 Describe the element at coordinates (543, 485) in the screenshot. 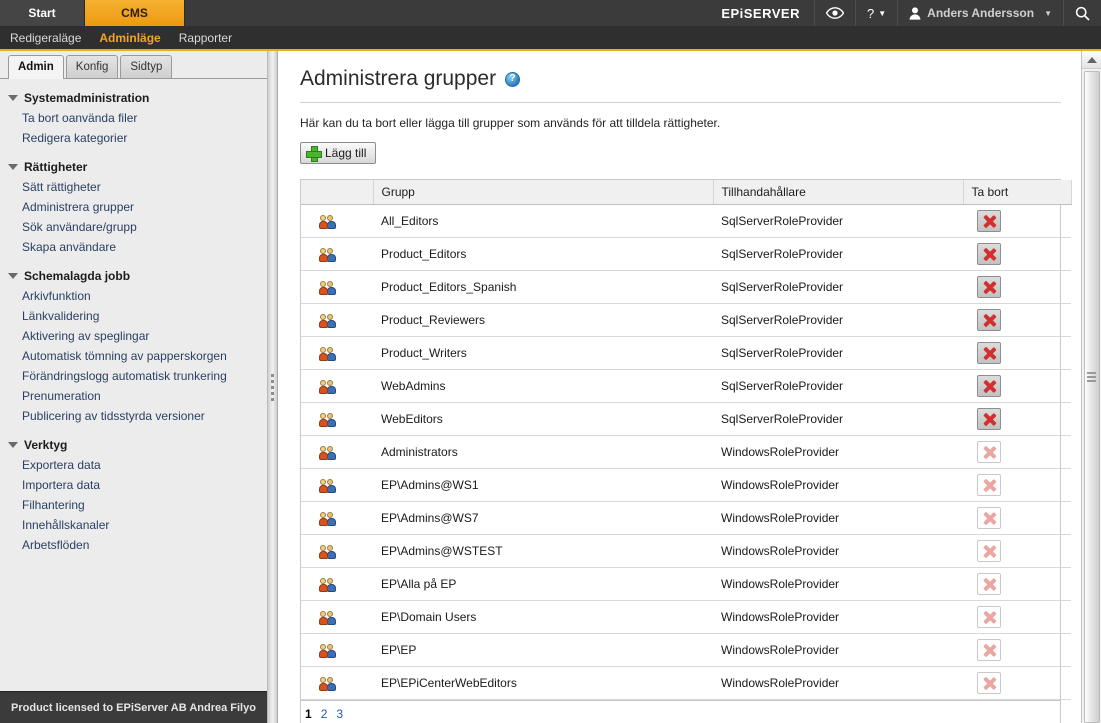

I see `group-name-cell: EP\Admins@WS1` at that location.